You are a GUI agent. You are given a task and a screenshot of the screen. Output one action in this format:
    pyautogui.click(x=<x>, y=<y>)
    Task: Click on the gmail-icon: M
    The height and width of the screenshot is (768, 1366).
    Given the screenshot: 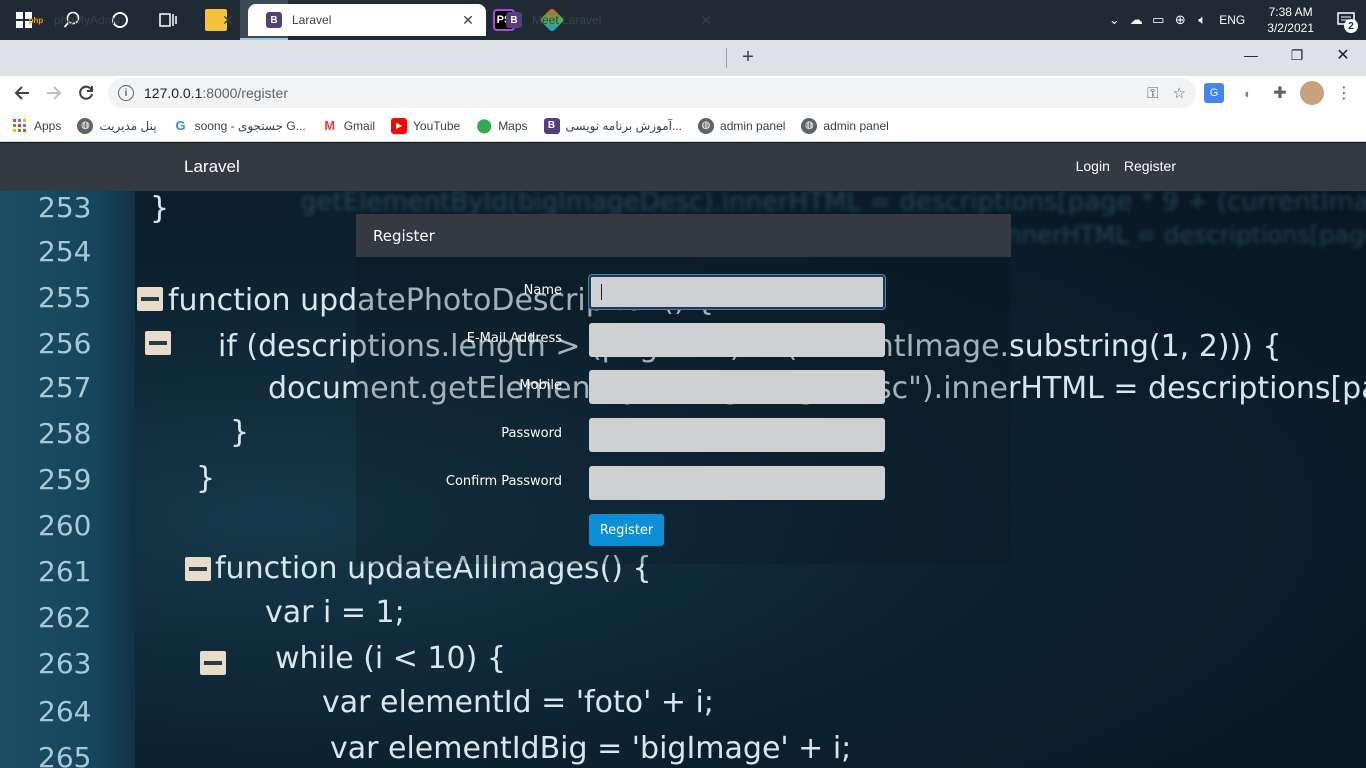 What is the action you would take?
    pyautogui.click(x=330, y=125)
    